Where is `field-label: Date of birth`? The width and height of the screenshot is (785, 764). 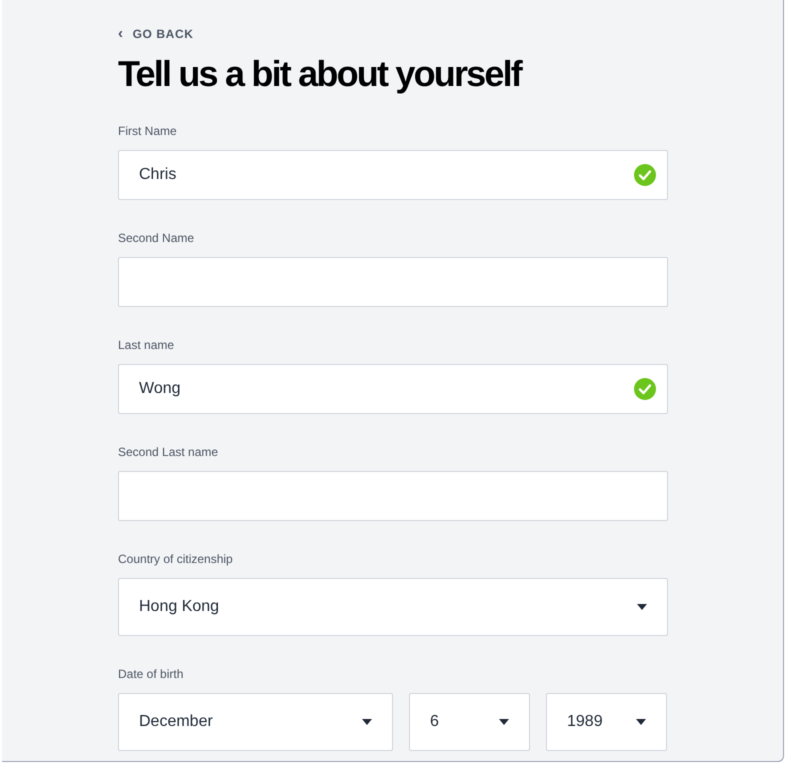
field-label: Date of birth is located at coordinates (151, 674).